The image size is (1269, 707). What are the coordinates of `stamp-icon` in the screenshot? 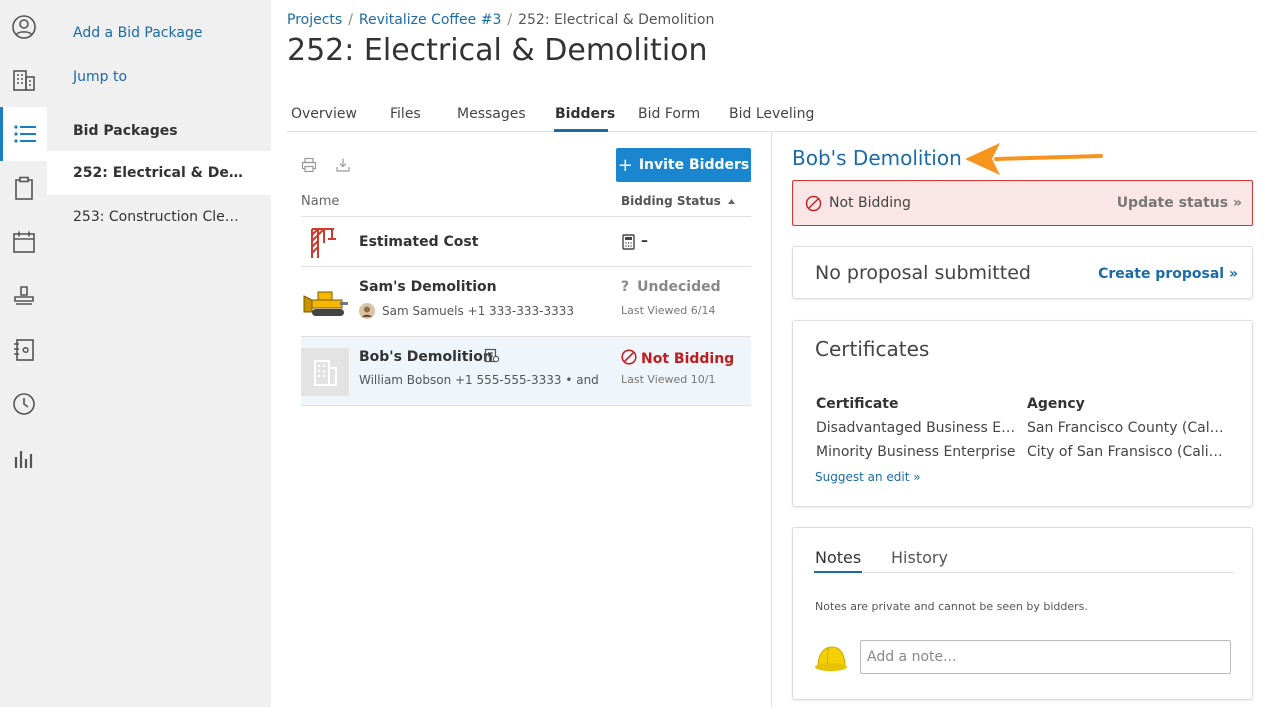 It's located at (23, 296).